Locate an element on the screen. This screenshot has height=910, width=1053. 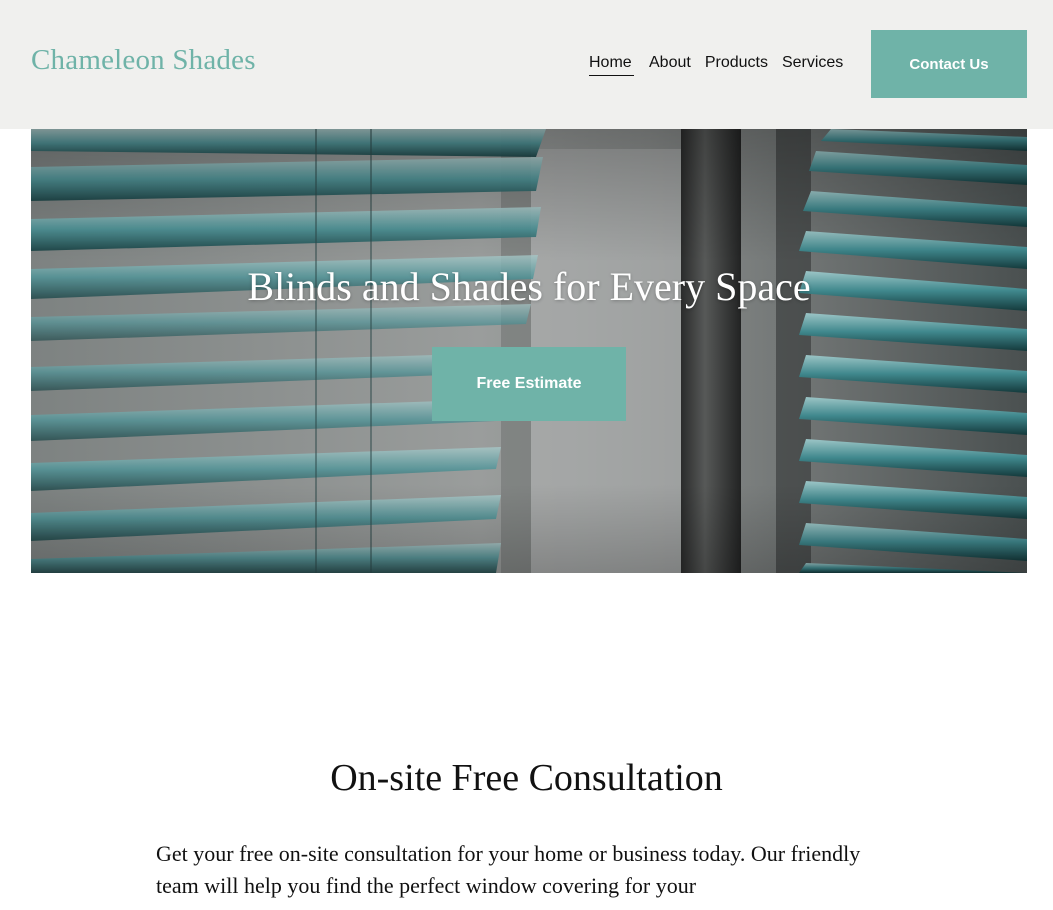
free-estimate-button: Free Estimate is located at coordinates (529, 384).